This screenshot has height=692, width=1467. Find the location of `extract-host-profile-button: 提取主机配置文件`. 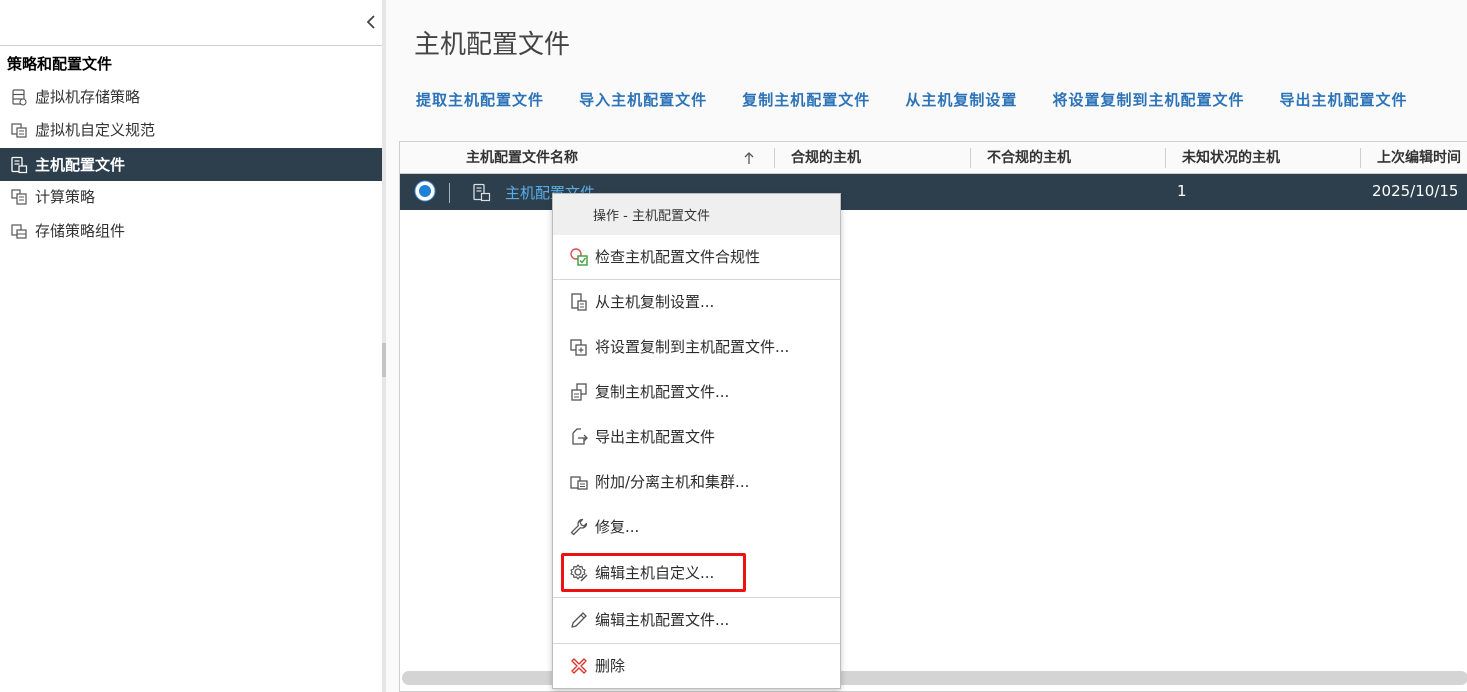

extract-host-profile-button: 提取主机配置文件 is located at coordinates (480, 99).